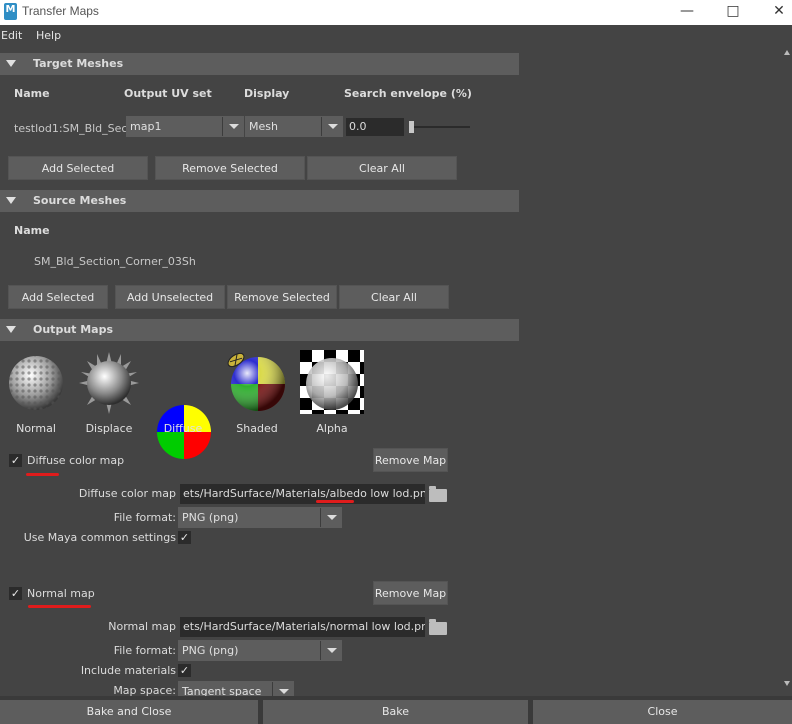 The width and height of the screenshot is (792, 724). What do you see at coordinates (48, 35) in the screenshot?
I see `menu-help: Help` at bounding box center [48, 35].